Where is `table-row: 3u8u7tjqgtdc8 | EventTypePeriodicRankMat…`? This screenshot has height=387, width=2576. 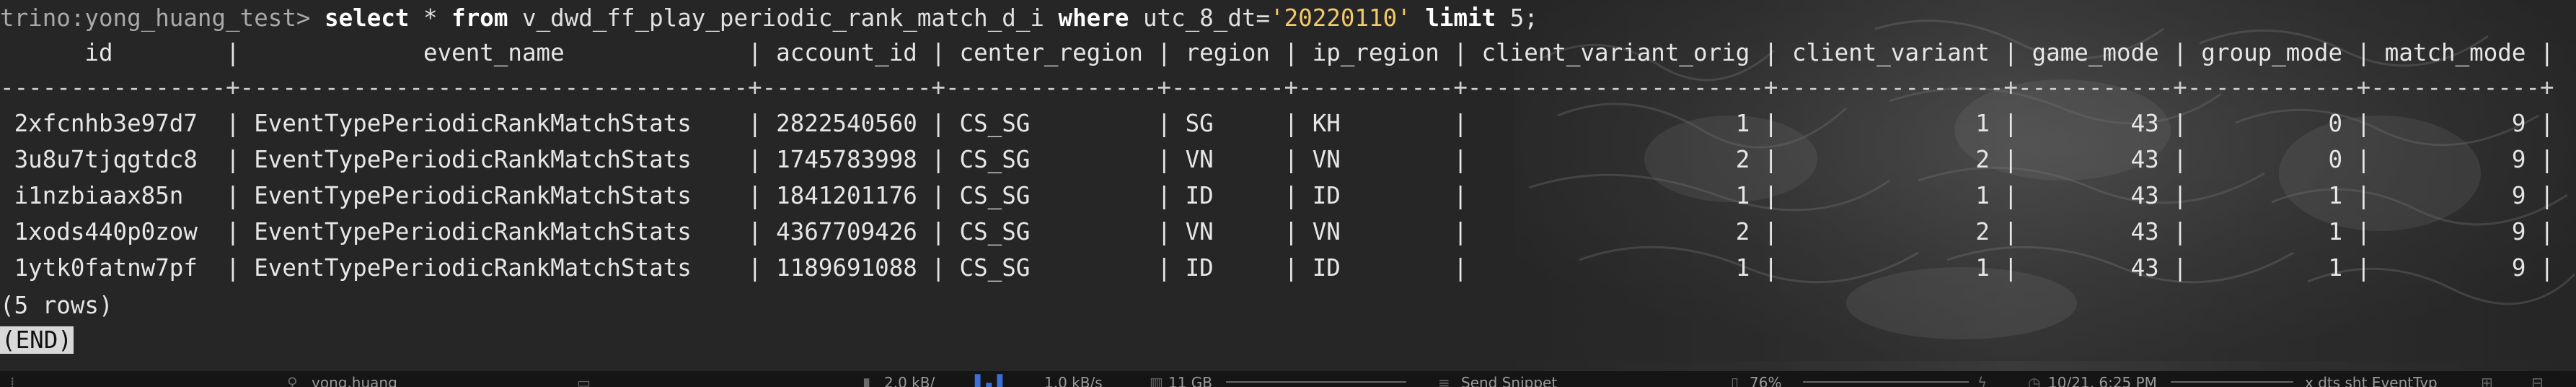 table-row: 3u8u7tjqgtdc8 | EventTypePeriodicRankMat… is located at coordinates (1277, 159).